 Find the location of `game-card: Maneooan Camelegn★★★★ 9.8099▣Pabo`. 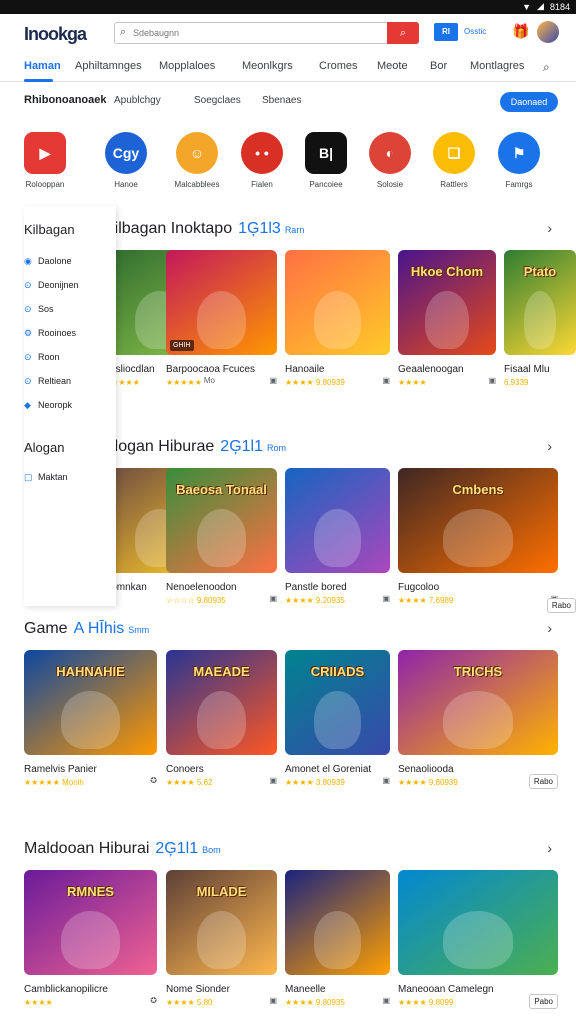

game-card: Maneooan Camelegn★★★★ 9.8099▣Pabo is located at coordinates (478, 939).